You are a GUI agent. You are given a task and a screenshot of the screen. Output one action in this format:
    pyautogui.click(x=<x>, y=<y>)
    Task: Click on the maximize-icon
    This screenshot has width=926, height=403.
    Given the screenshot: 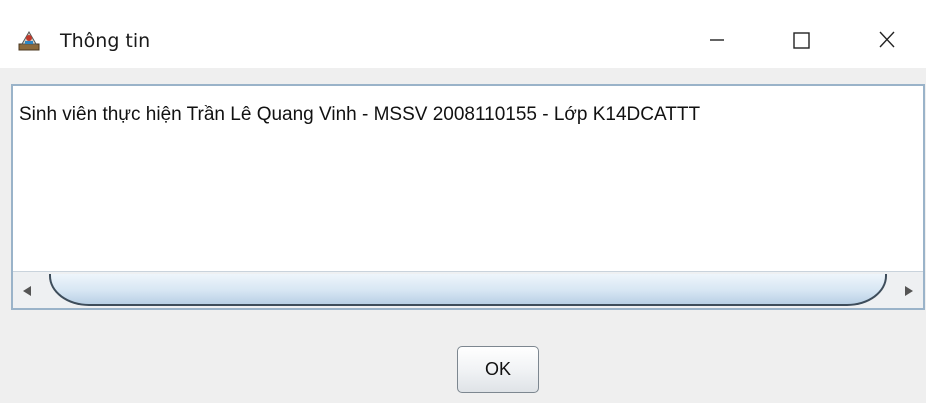 What is the action you would take?
    pyautogui.click(x=801, y=40)
    